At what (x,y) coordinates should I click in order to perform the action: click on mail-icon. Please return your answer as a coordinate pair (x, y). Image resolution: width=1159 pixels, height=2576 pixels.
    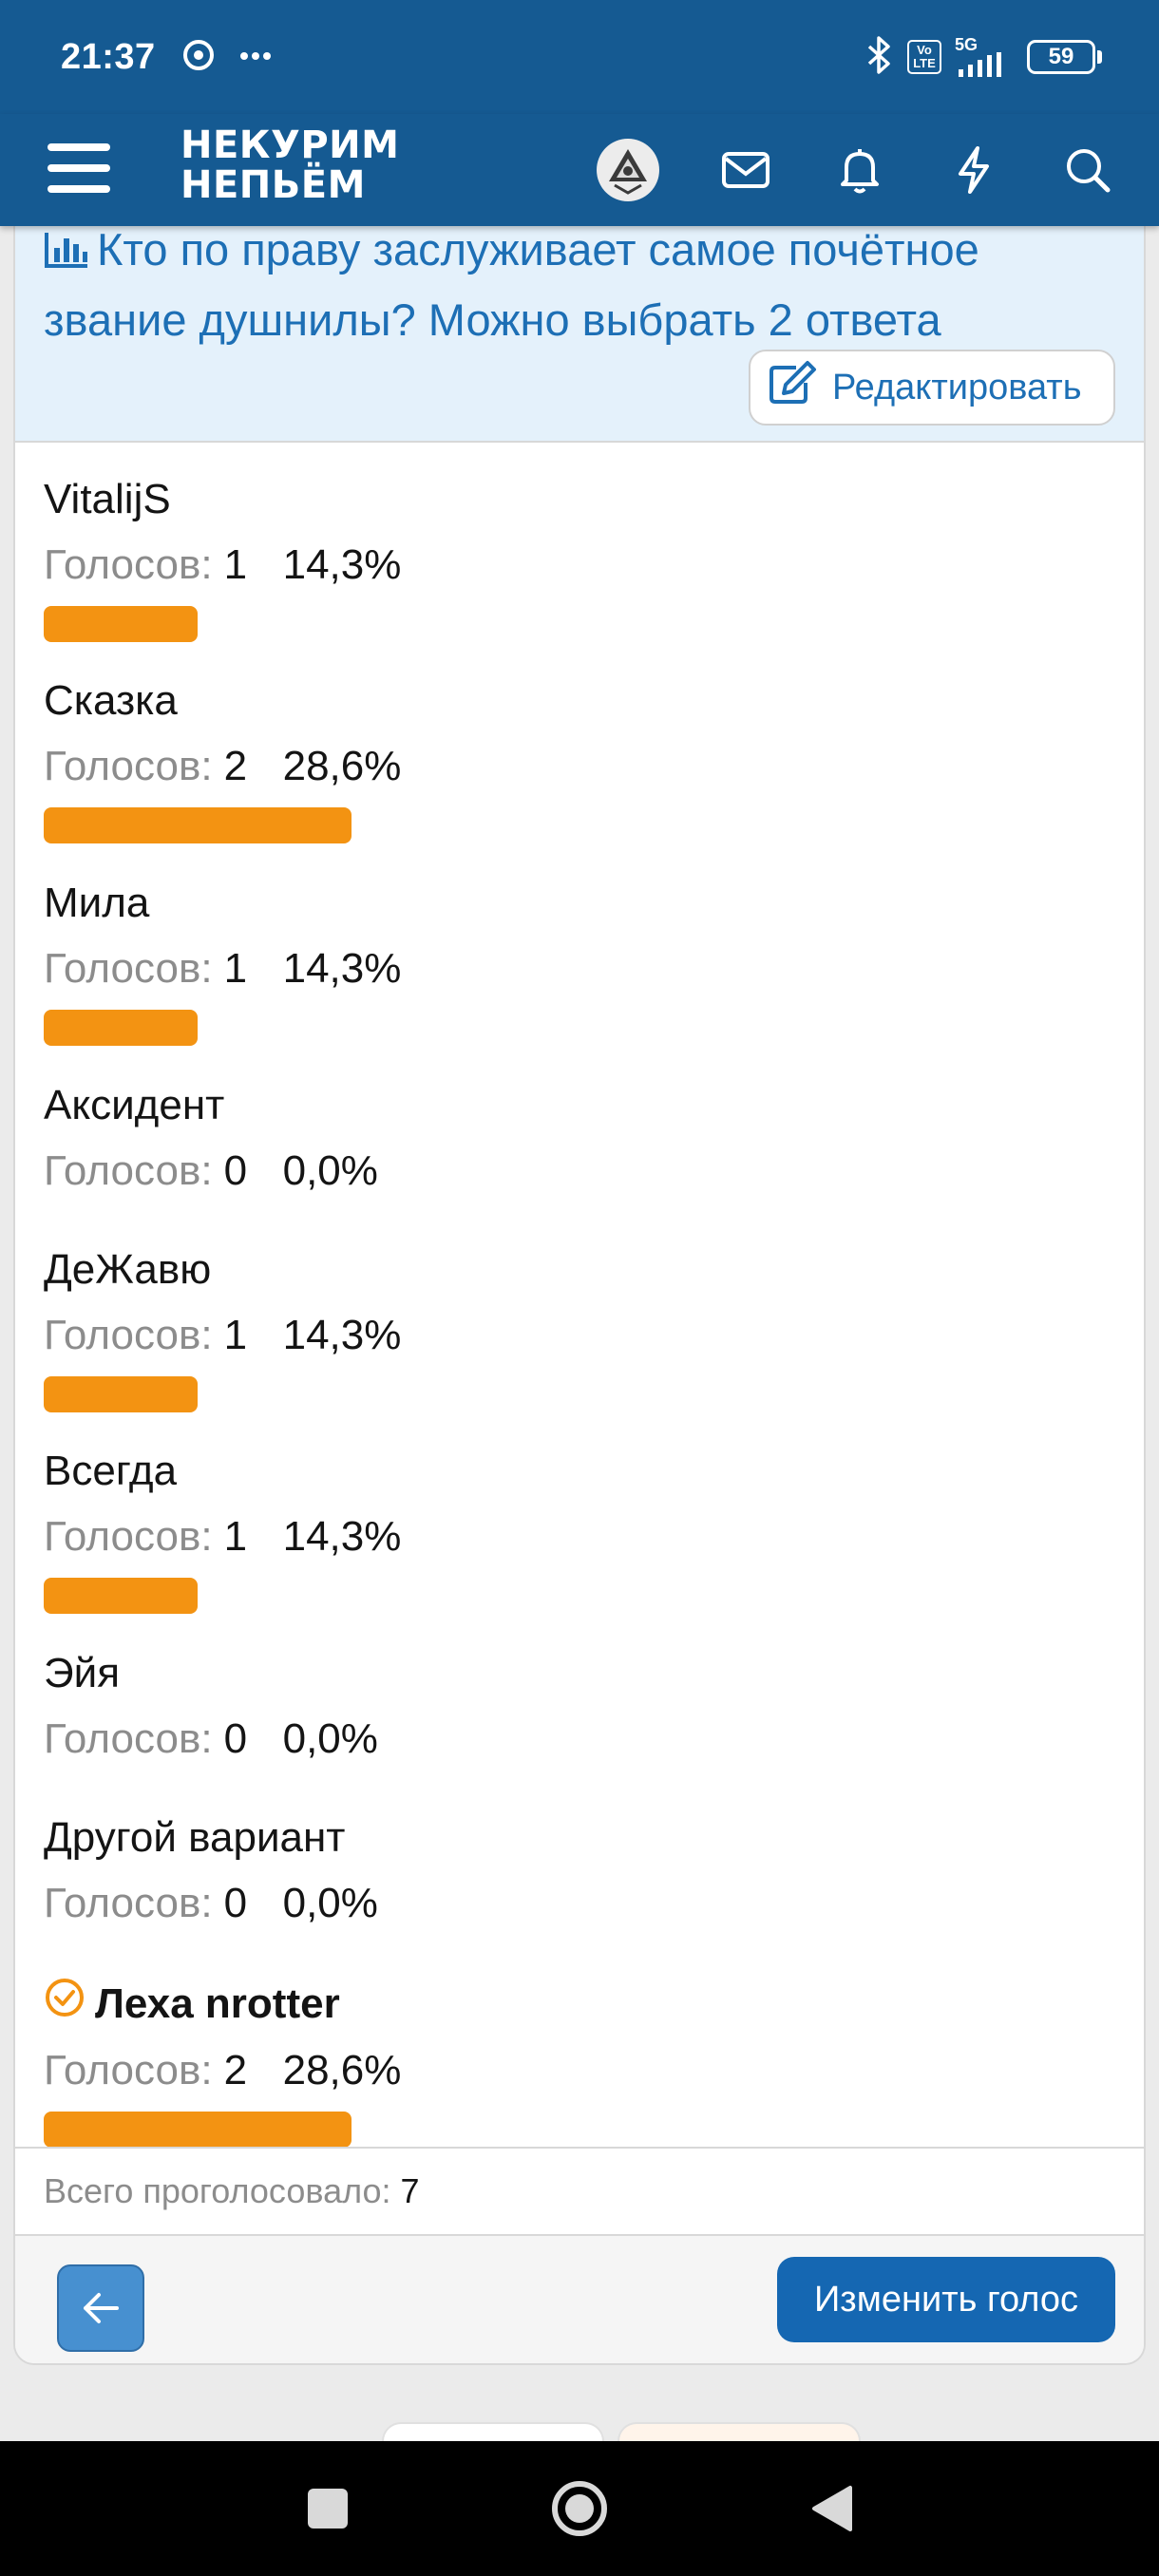
    Looking at the image, I should click on (745, 170).